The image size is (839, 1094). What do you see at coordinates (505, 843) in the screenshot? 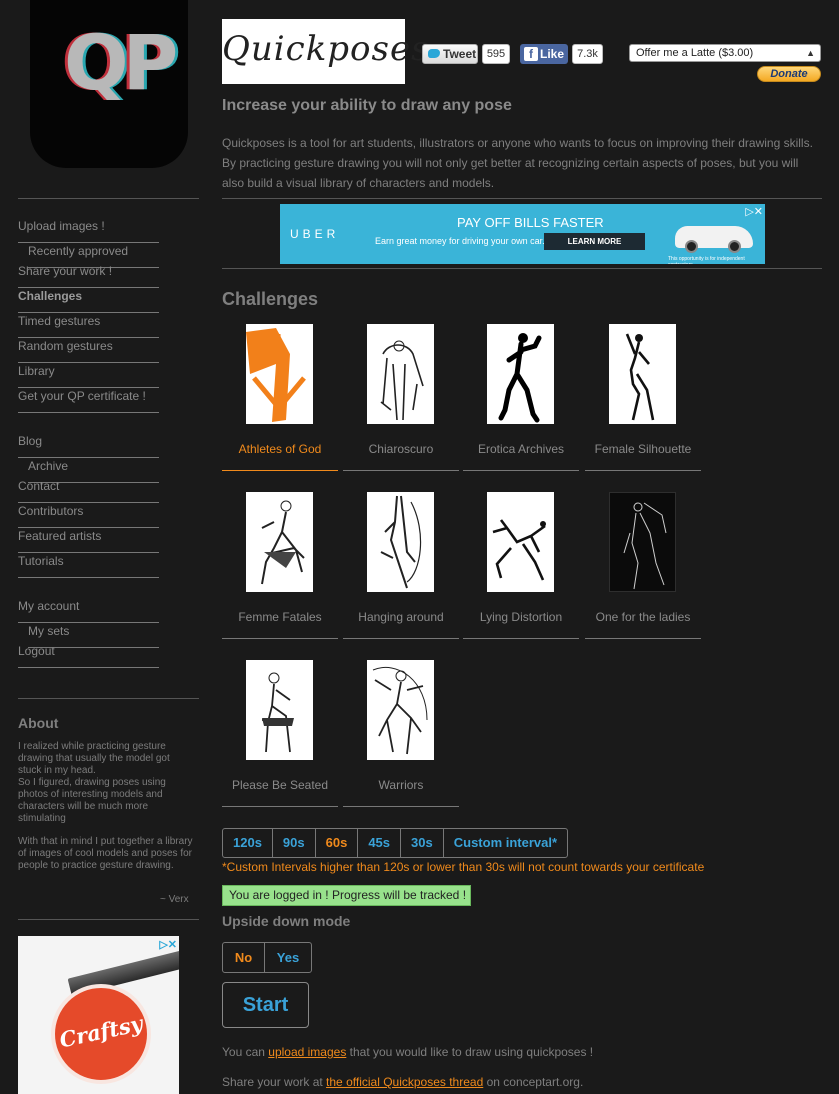
I see `interval-button-custom-interval: Custom interval*` at bounding box center [505, 843].